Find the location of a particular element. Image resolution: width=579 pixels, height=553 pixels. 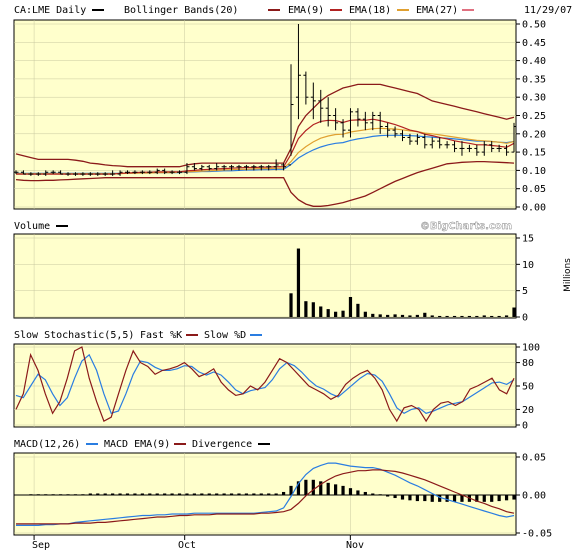

price-tick-6: 0.20 is located at coordinates (534, 134).